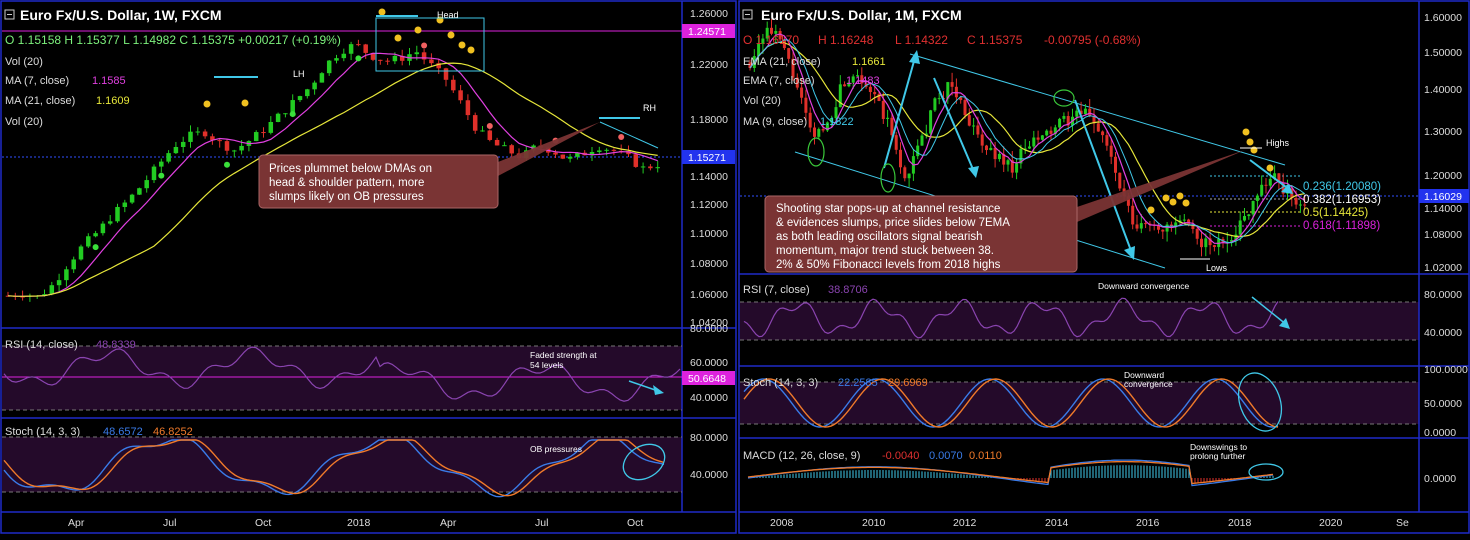  What do you see at coordinates (556, 449) in the screenshot?
I see `left-stoch-note: OB pressures` at bounding box center [556, 449].